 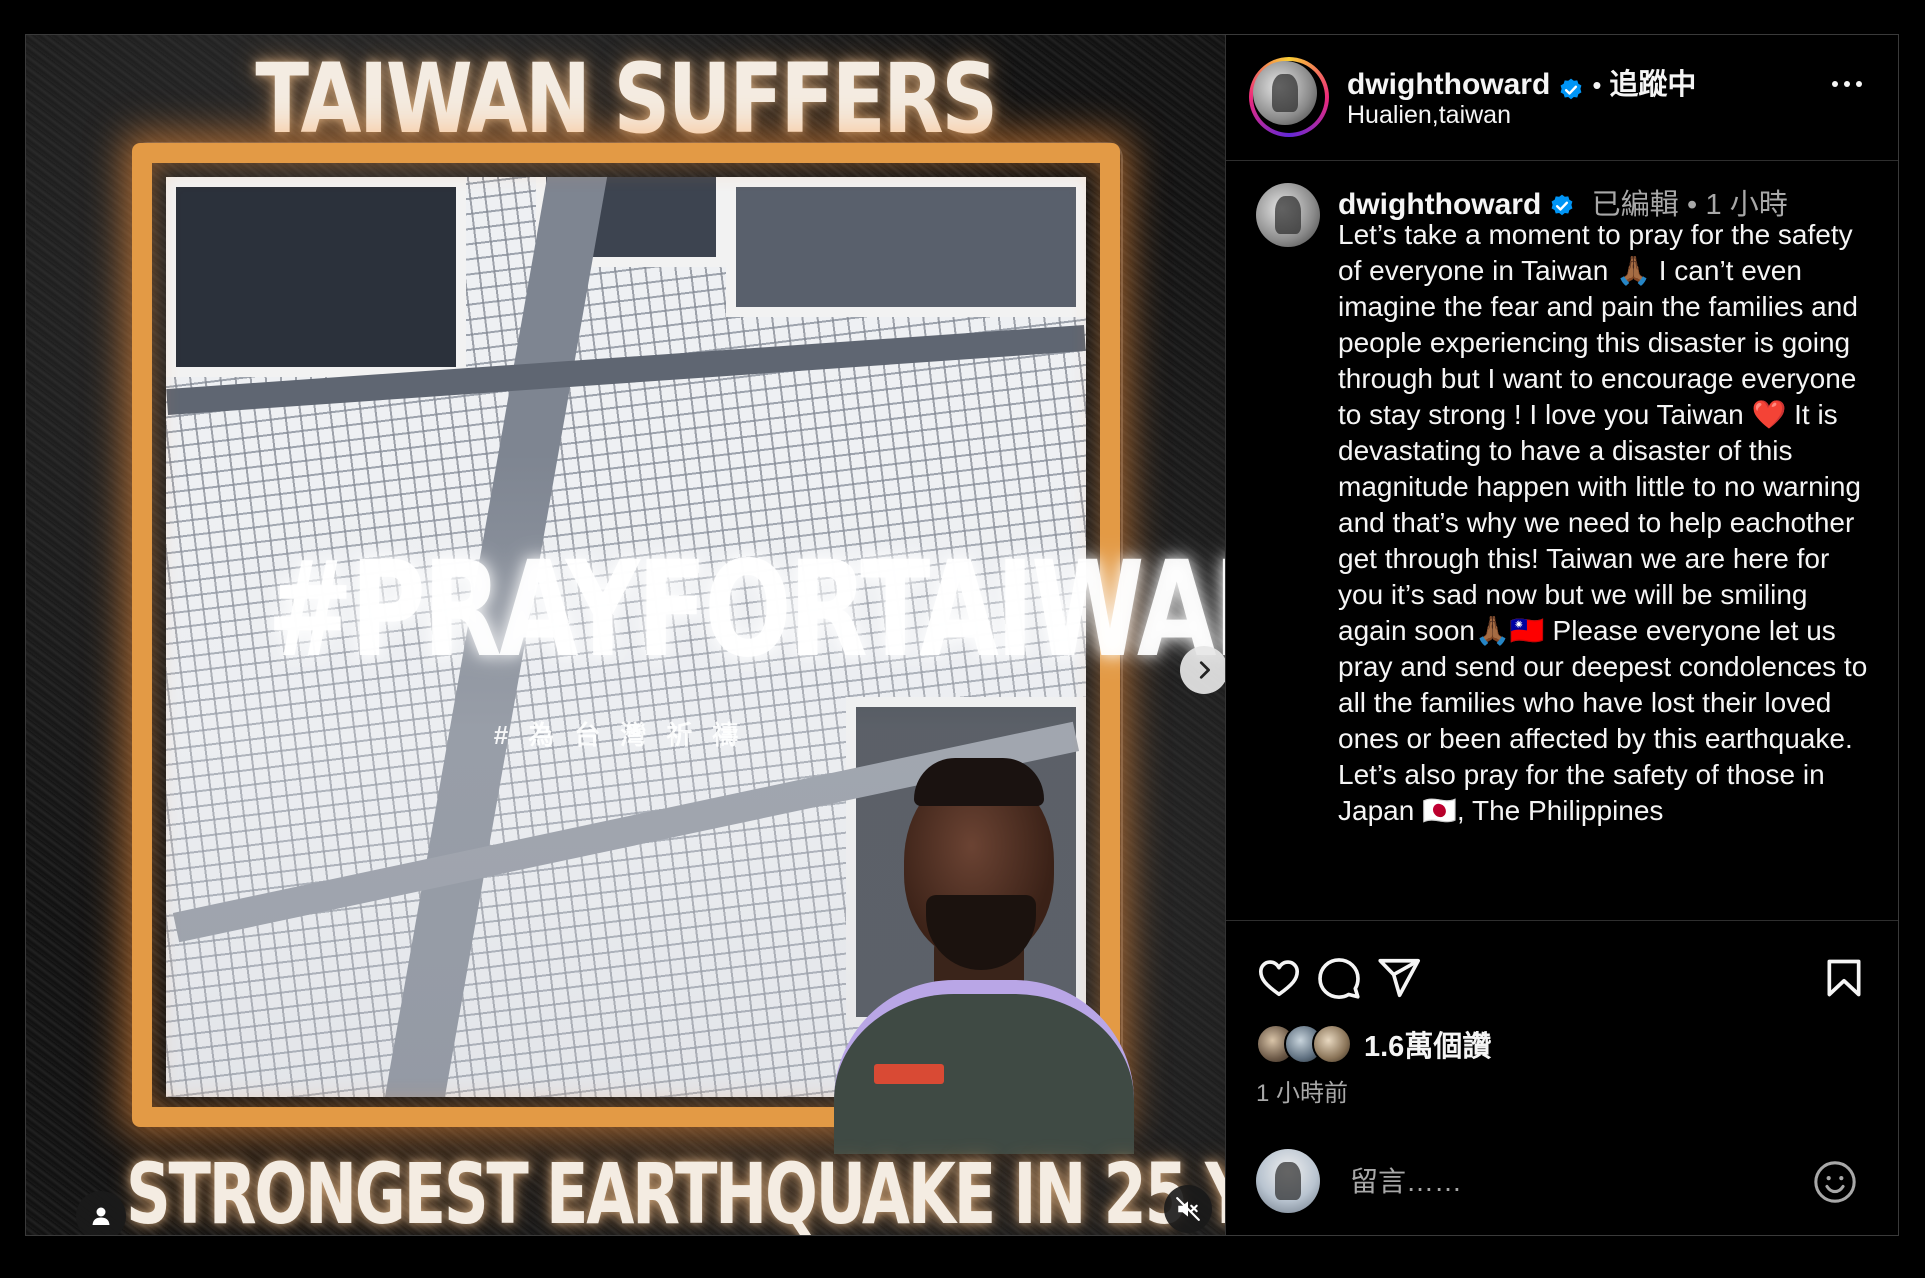 What do you see at coordinates (1332, 1044) in the screenshot?
I see `liker-avatar` at bounding box center [1332, 1044].